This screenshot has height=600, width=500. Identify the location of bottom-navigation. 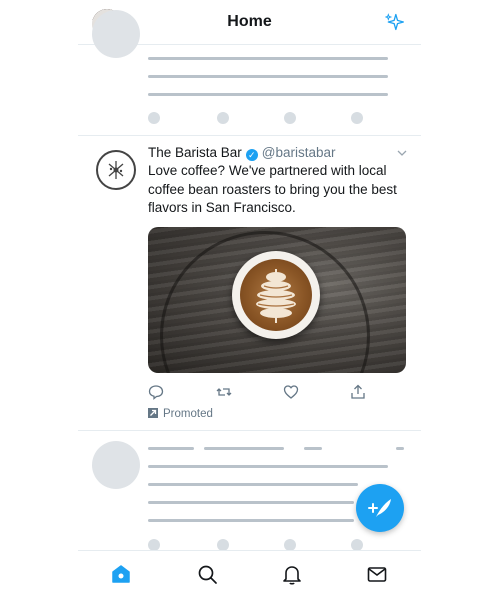
(249, 575).